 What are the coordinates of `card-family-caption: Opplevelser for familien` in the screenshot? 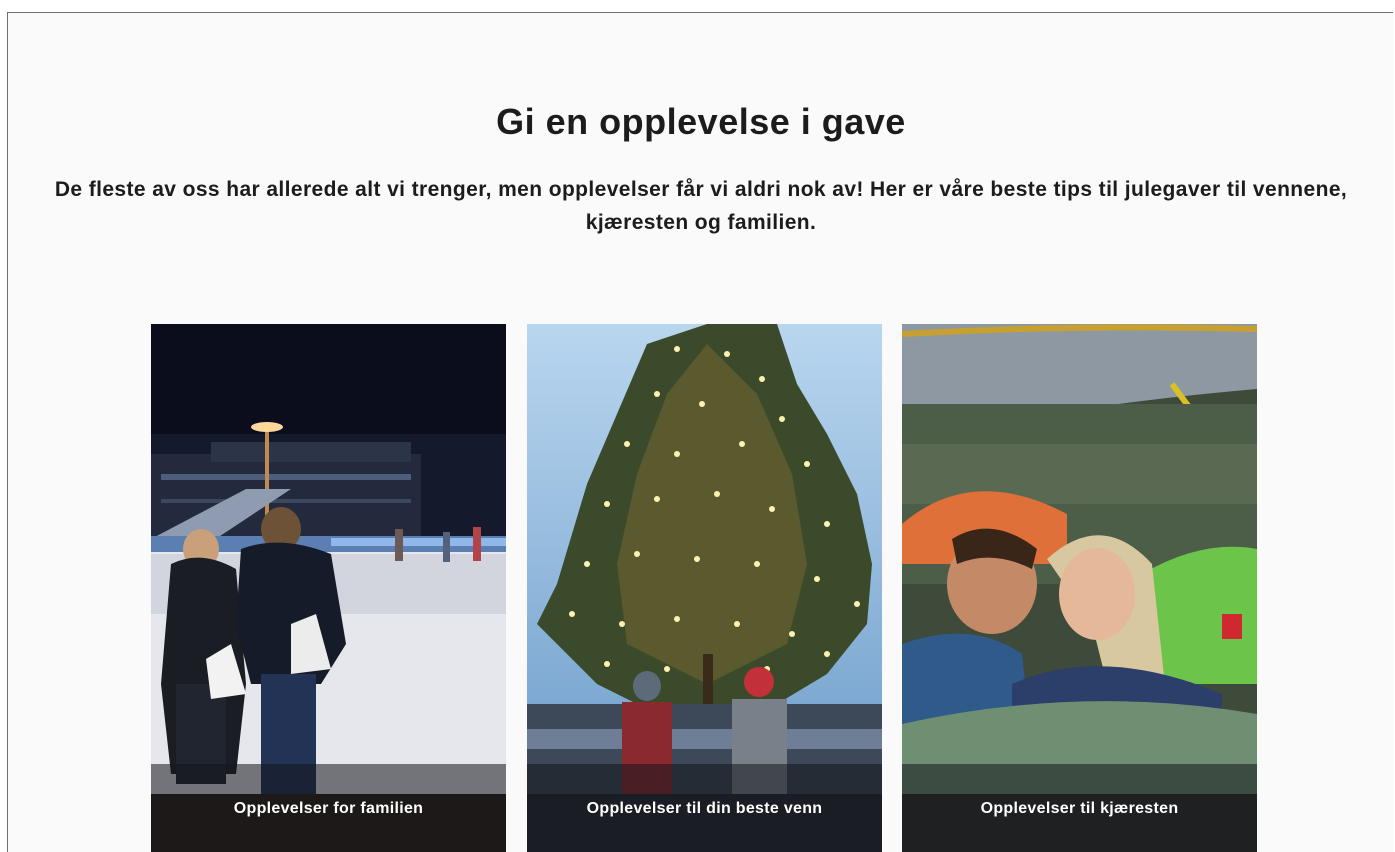 It's located at (328, 808).